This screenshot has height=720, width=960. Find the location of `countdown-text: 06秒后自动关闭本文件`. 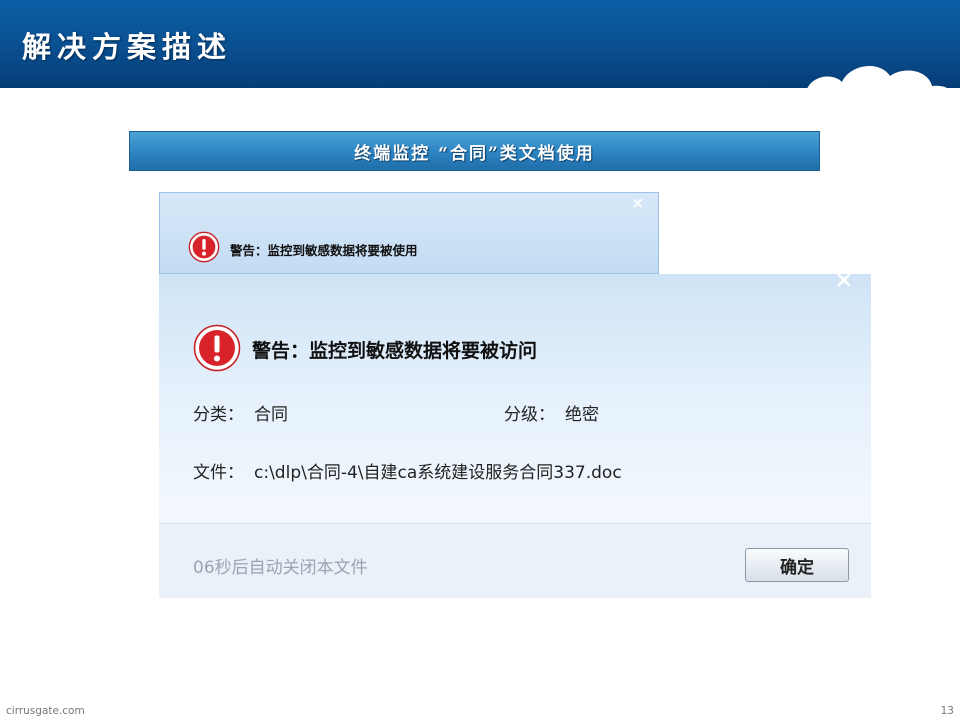

countdown-text: 06秒后自动关闭本文件 is located at coordinates (280, 568).